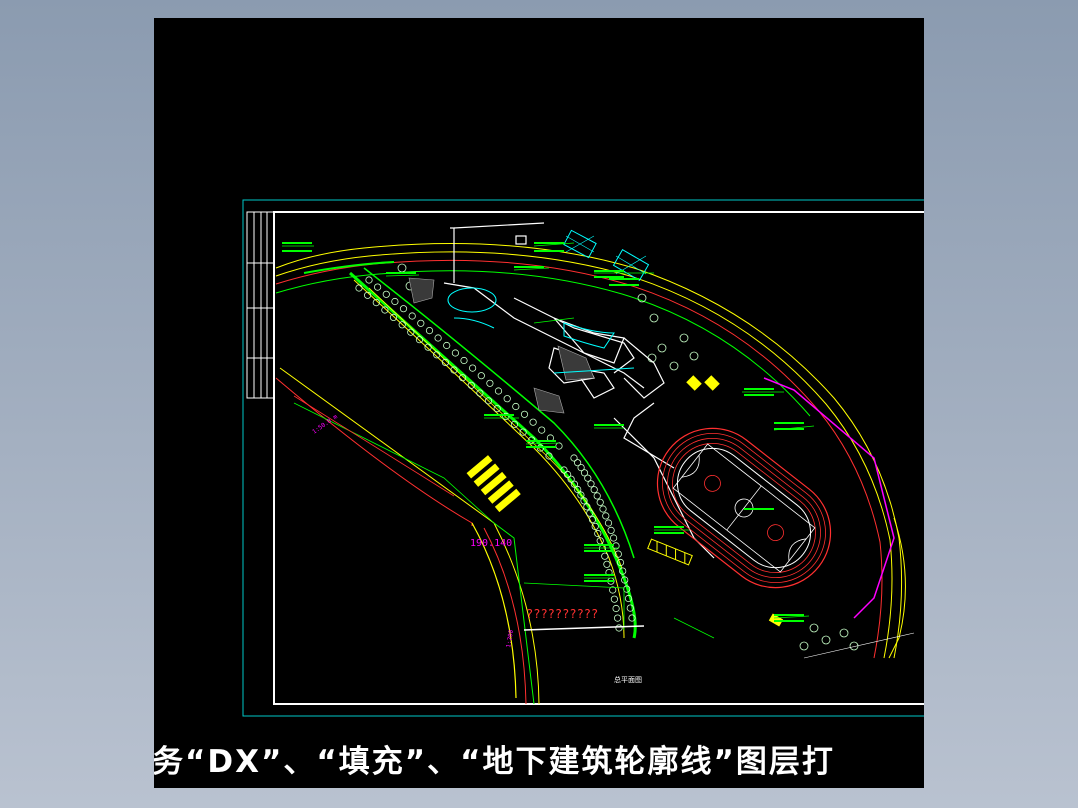 Image resolution: width=1078 pixels, height=808 pixels. I want to click on side-scale-label-1: 1:50.0 m, so click(325, 424).